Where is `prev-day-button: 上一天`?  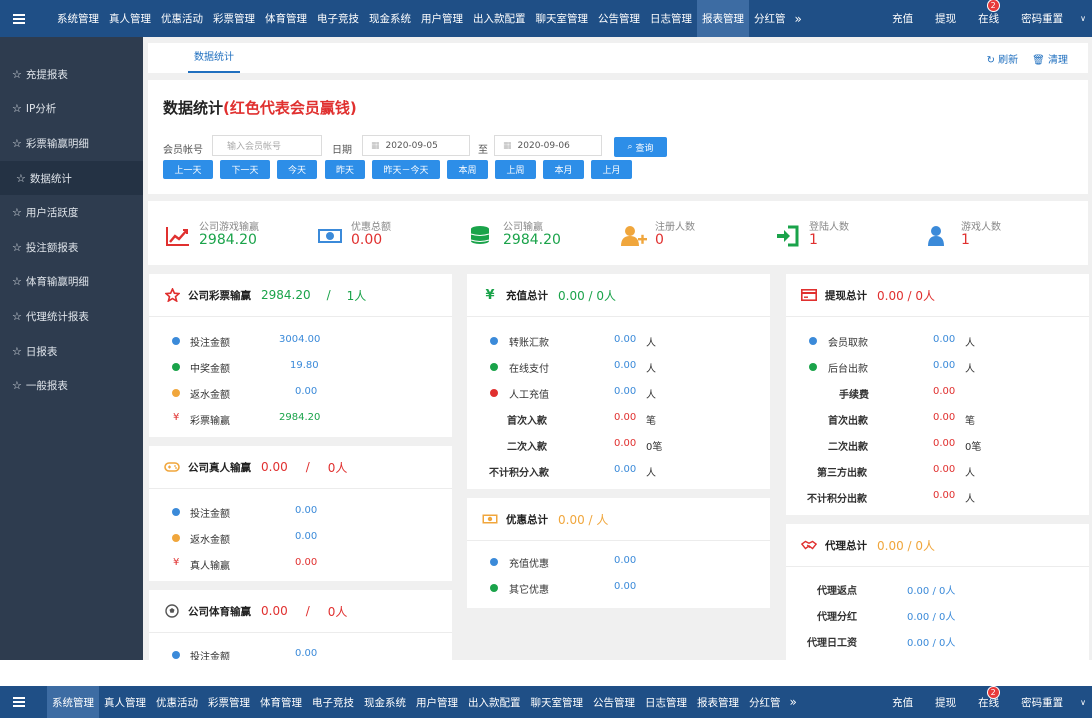 prev-day-button: 上一天 is located at coordinates (188, 169).